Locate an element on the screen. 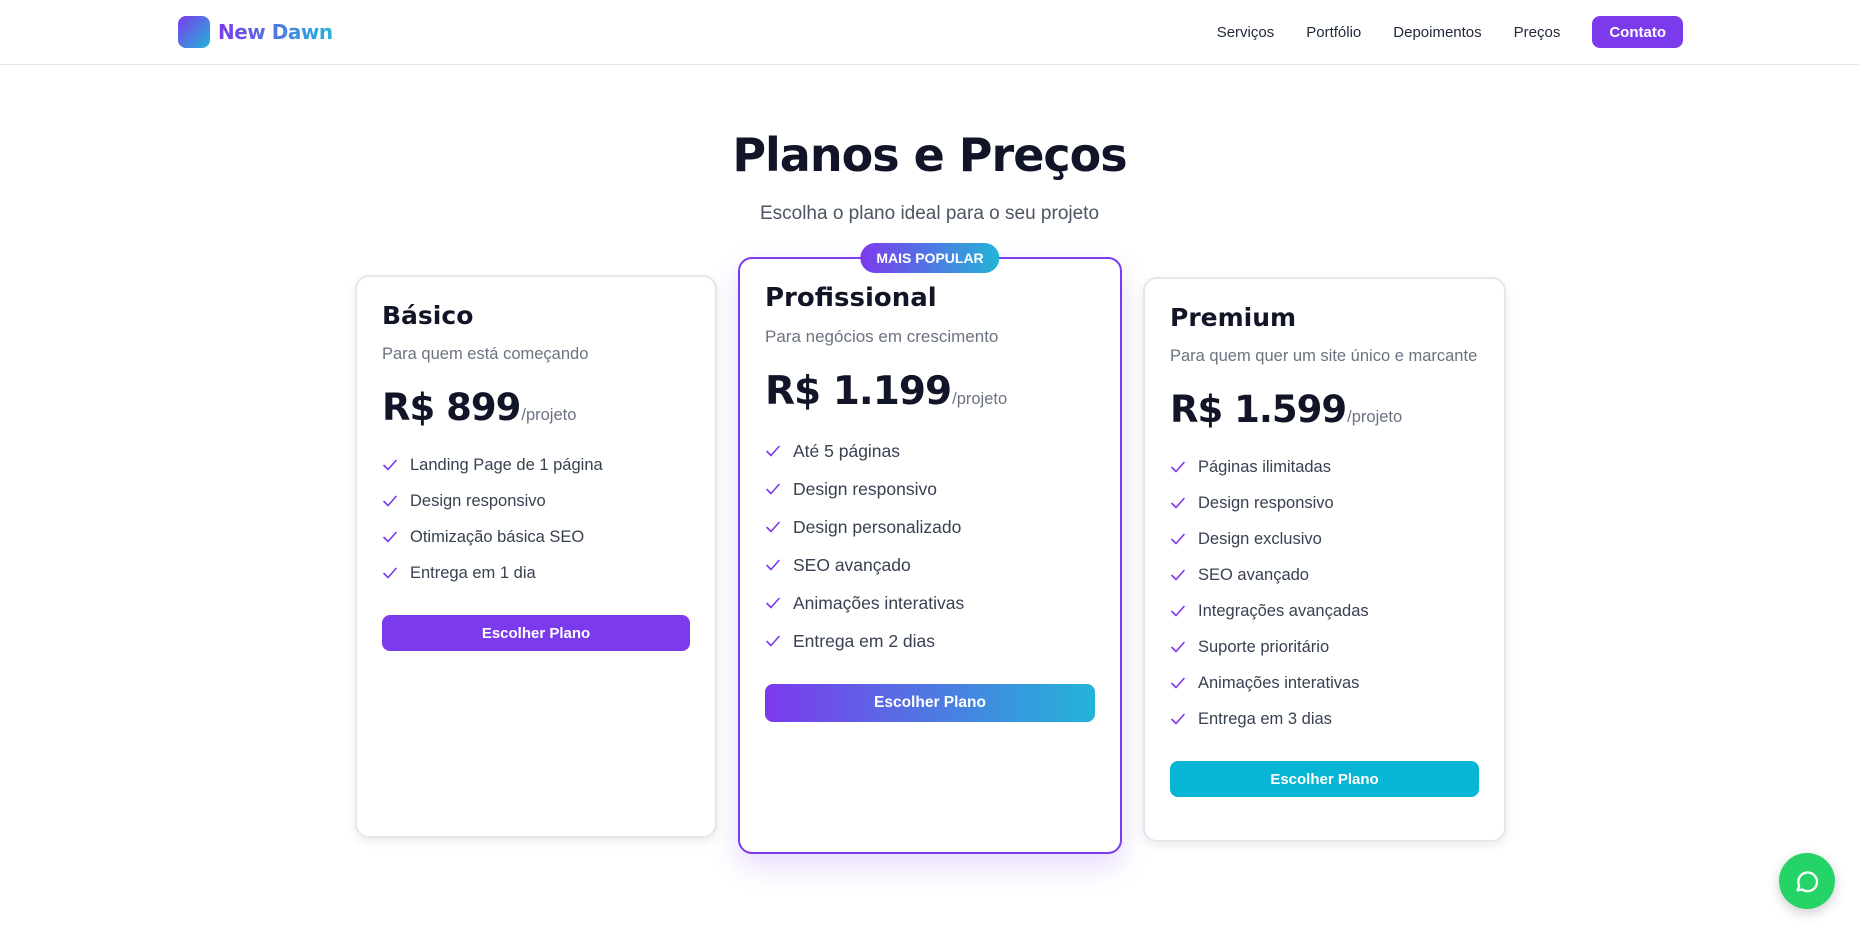 Image resolution: width=1859 pixels, height=932 pixels. feature-label: Páginas ilimitadas is located at coordinates (1264, 466).